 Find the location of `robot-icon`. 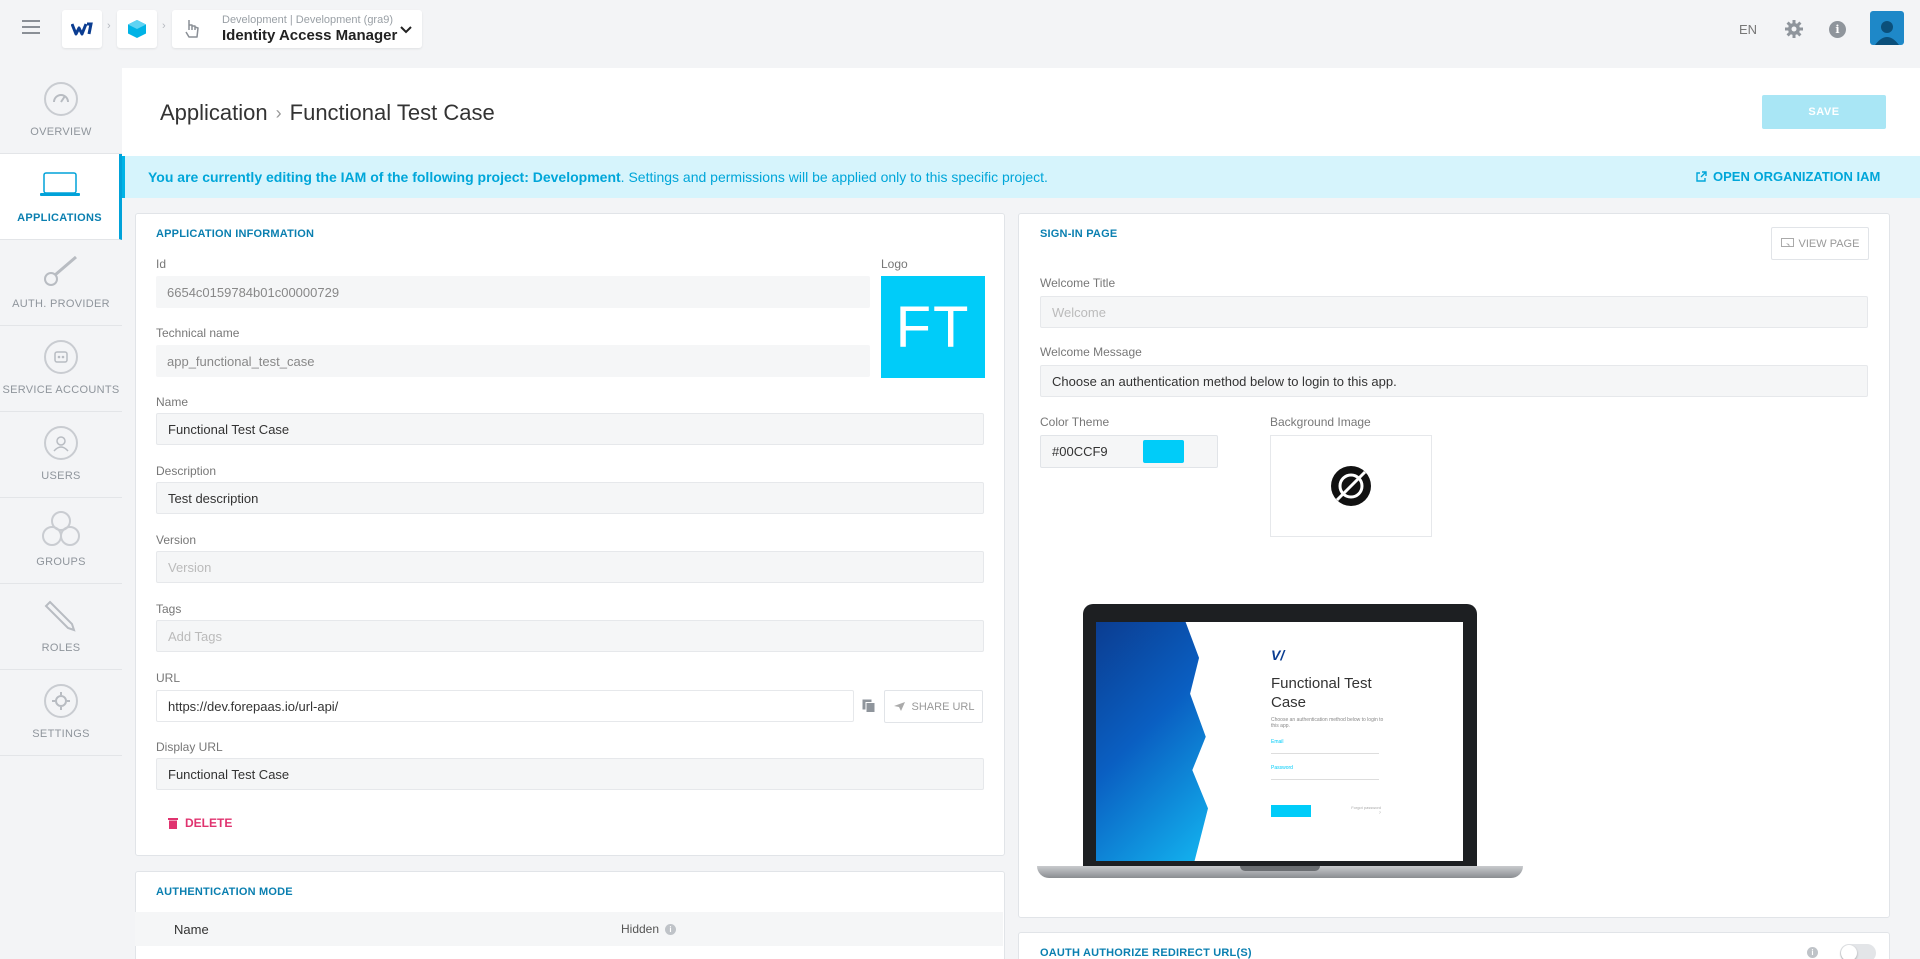

robot-icon is located at coordinates (61, 357).